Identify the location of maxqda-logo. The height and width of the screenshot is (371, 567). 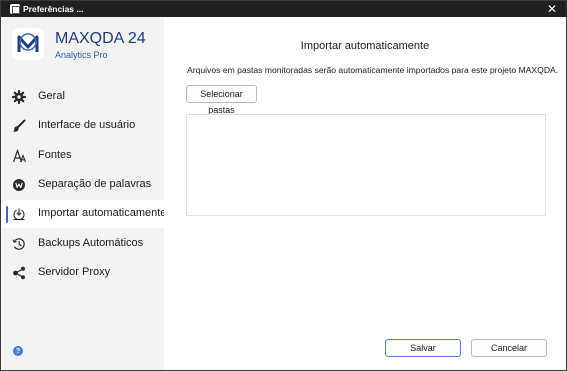
(28, 44).